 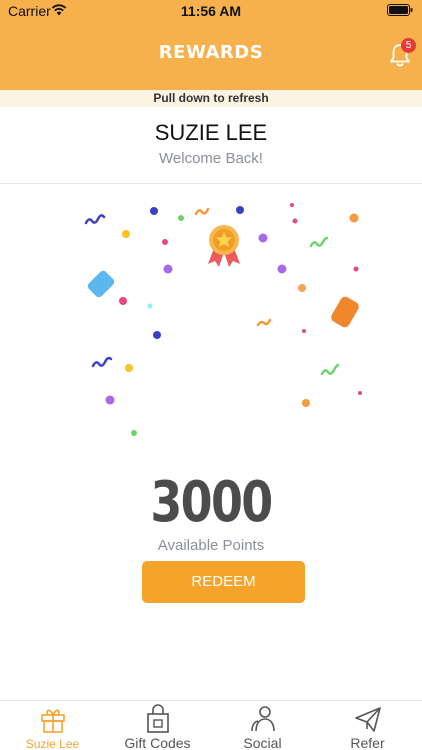 What do you see at coordinates (157, 742) in the screenshot?
I see `tab-label: Gift Codes` at bounding box center [157, 742].